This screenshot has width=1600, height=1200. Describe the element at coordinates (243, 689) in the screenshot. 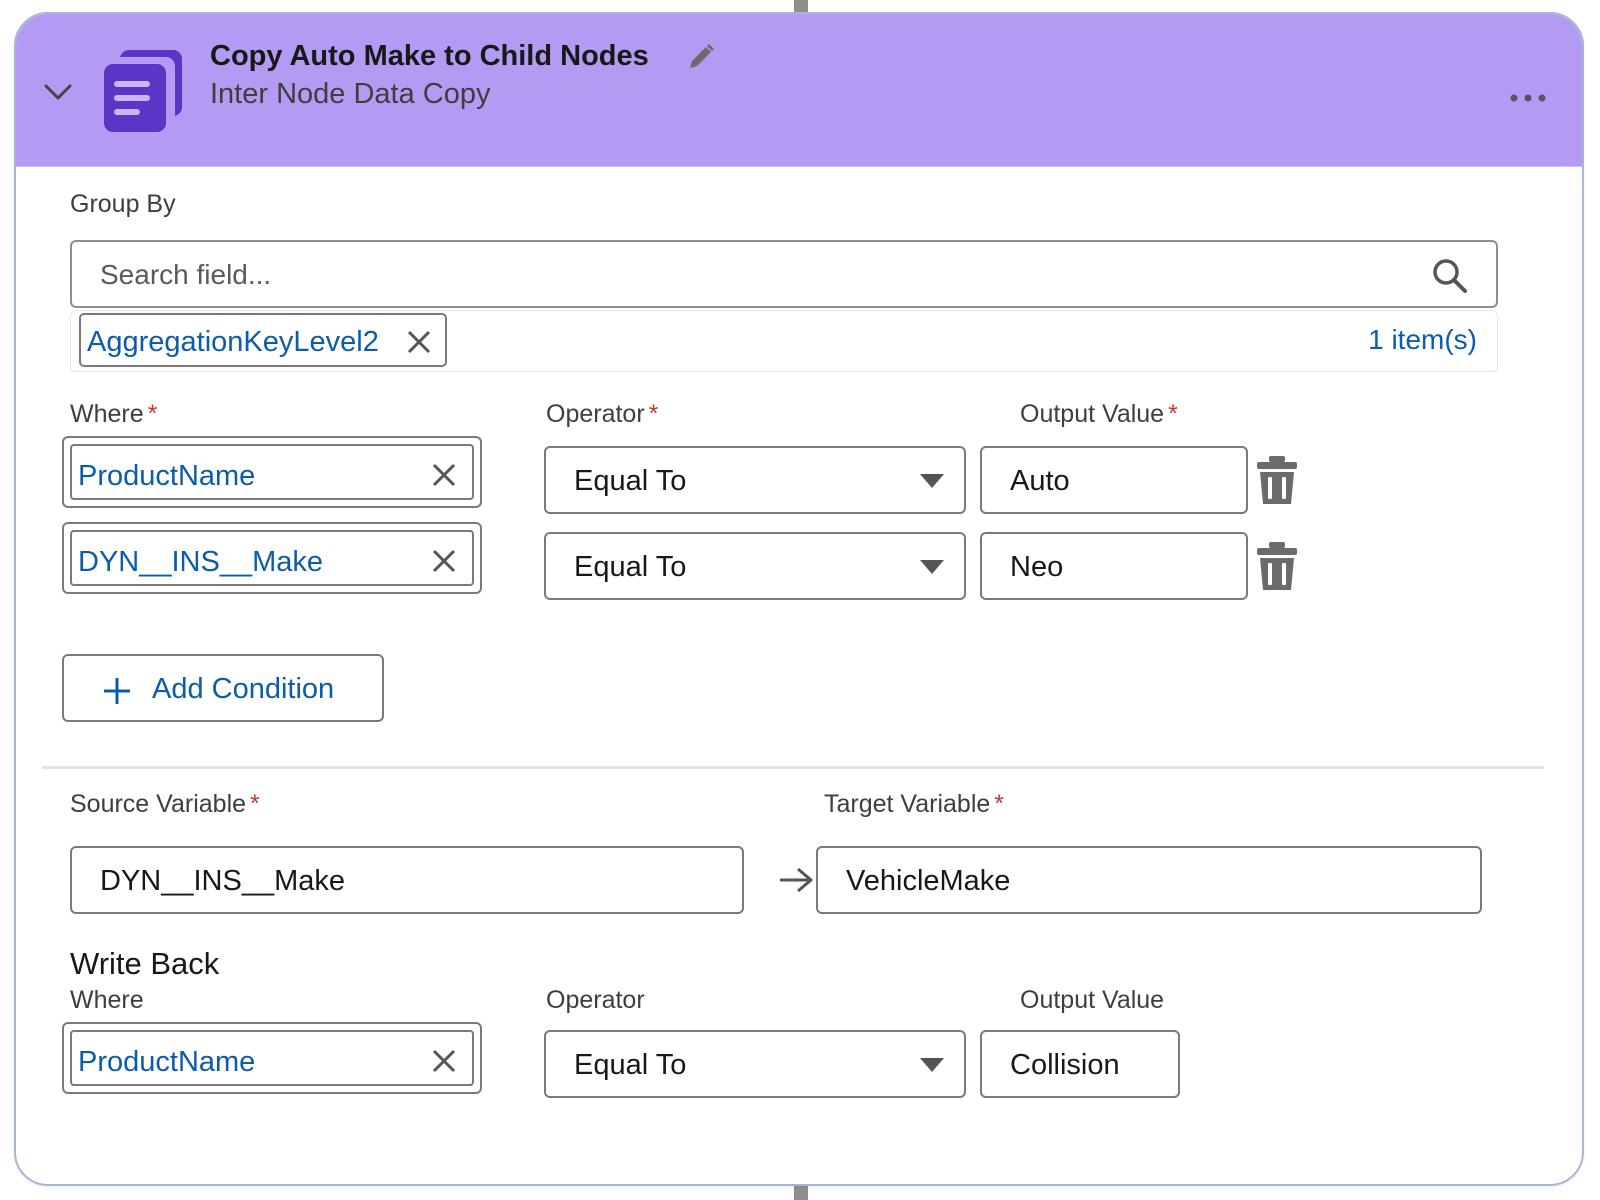

I see `add-condition-label: Add Condition` at that location.